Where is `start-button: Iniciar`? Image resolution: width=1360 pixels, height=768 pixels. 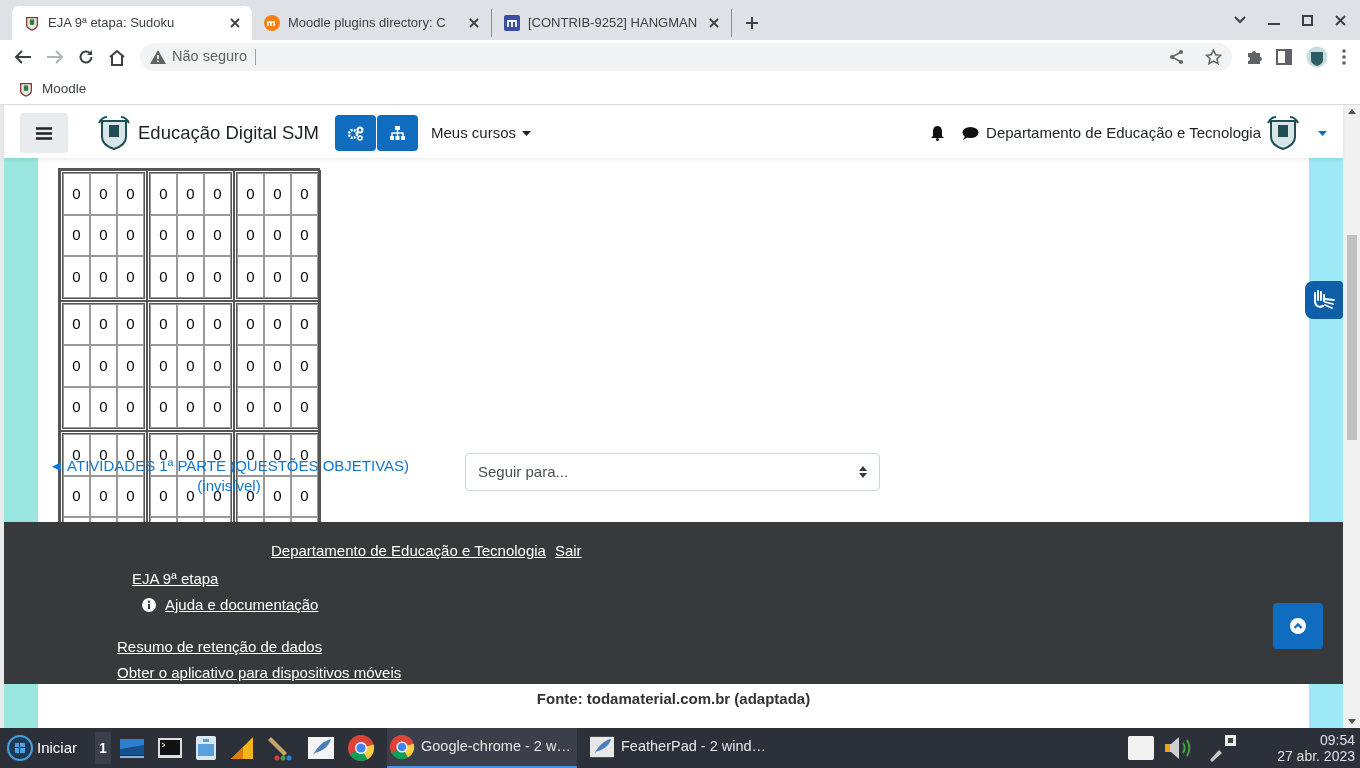 start-button: Iniciar is located at coordinates (42, 748).